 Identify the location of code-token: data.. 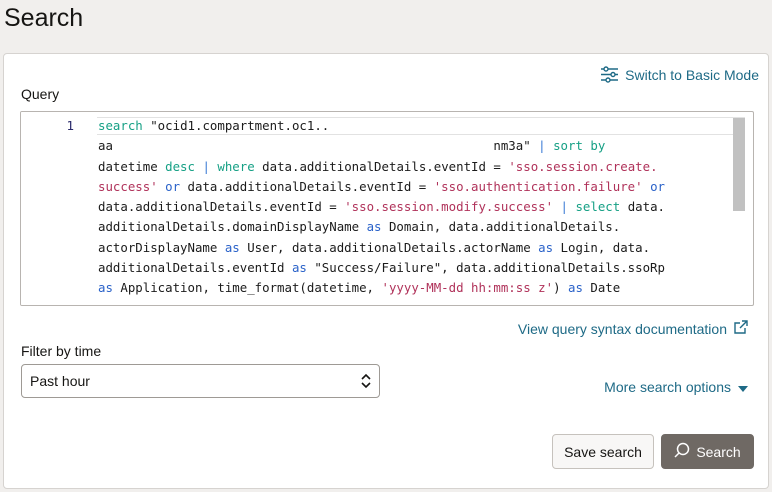
(642, 207).